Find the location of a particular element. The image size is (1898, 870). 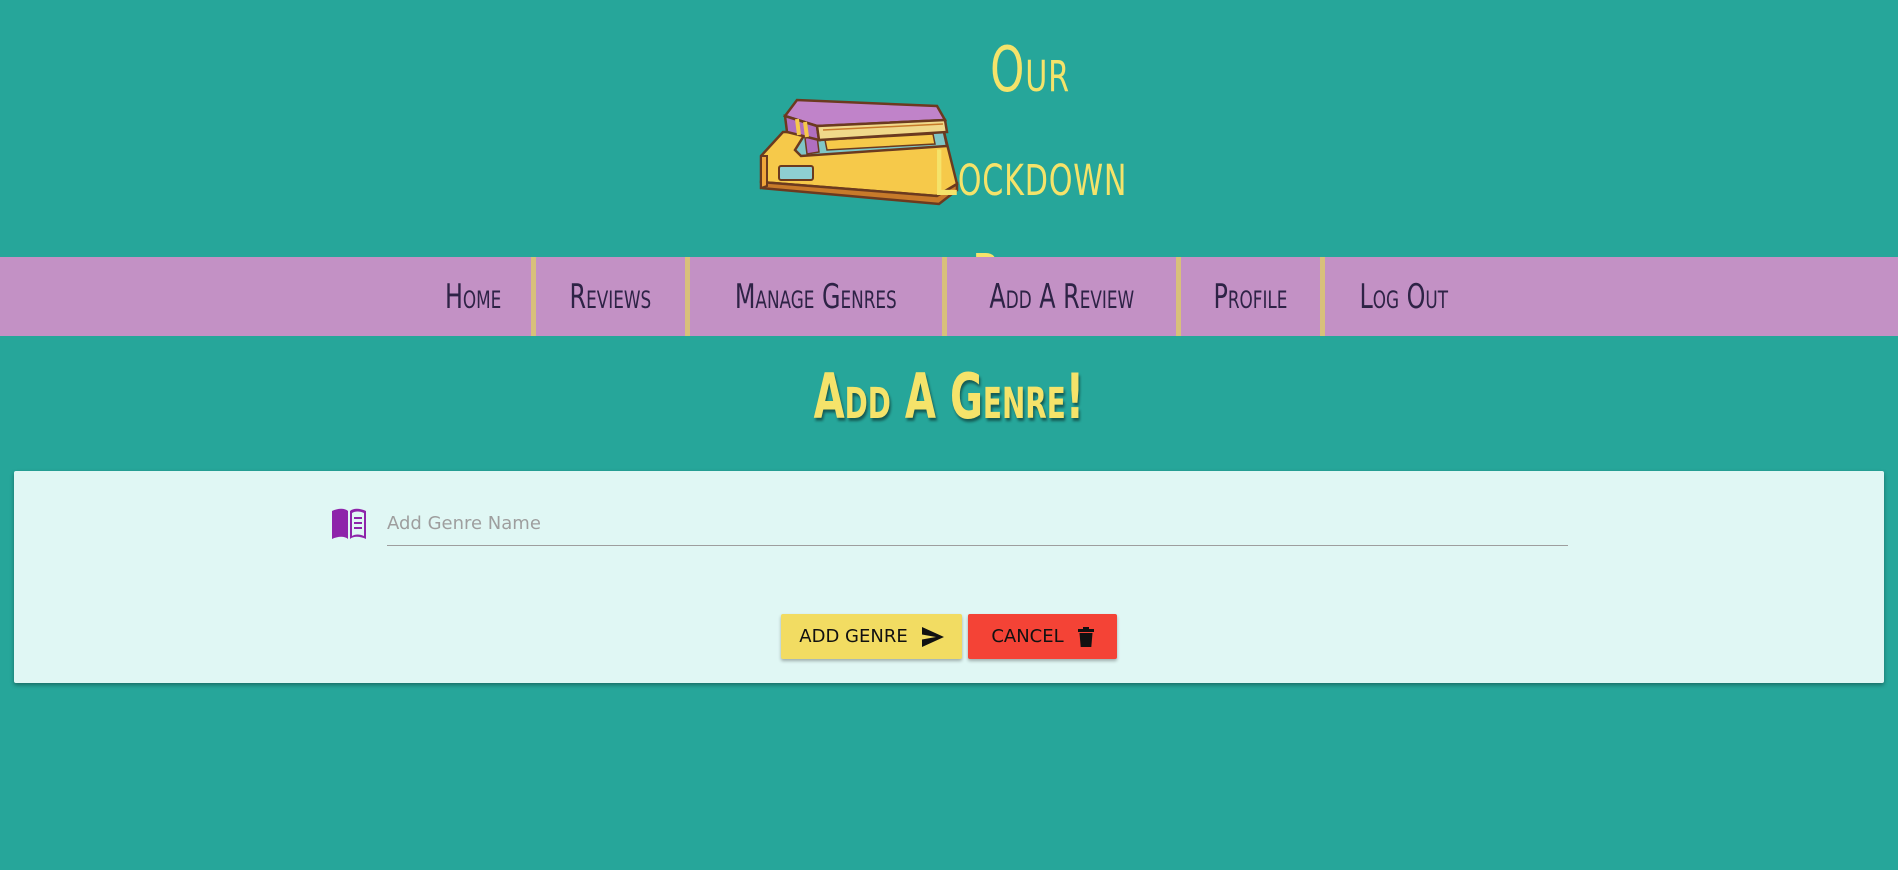

trash-icon is located at coordinates (1085, 636).